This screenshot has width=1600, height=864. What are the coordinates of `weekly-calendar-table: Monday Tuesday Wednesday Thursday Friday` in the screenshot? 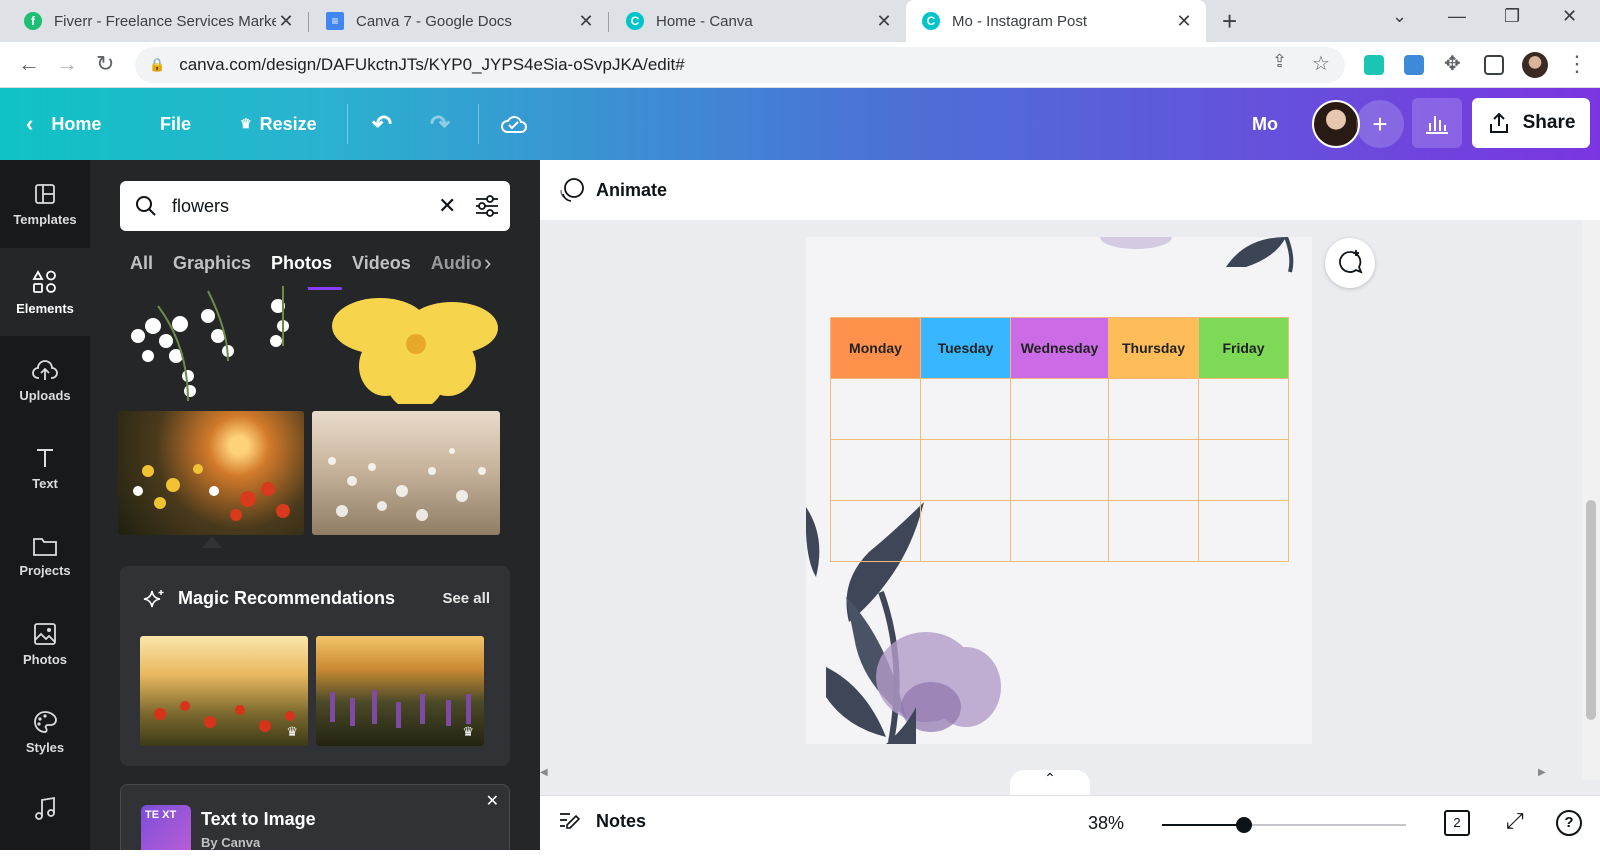 It's located at (1059, 439).